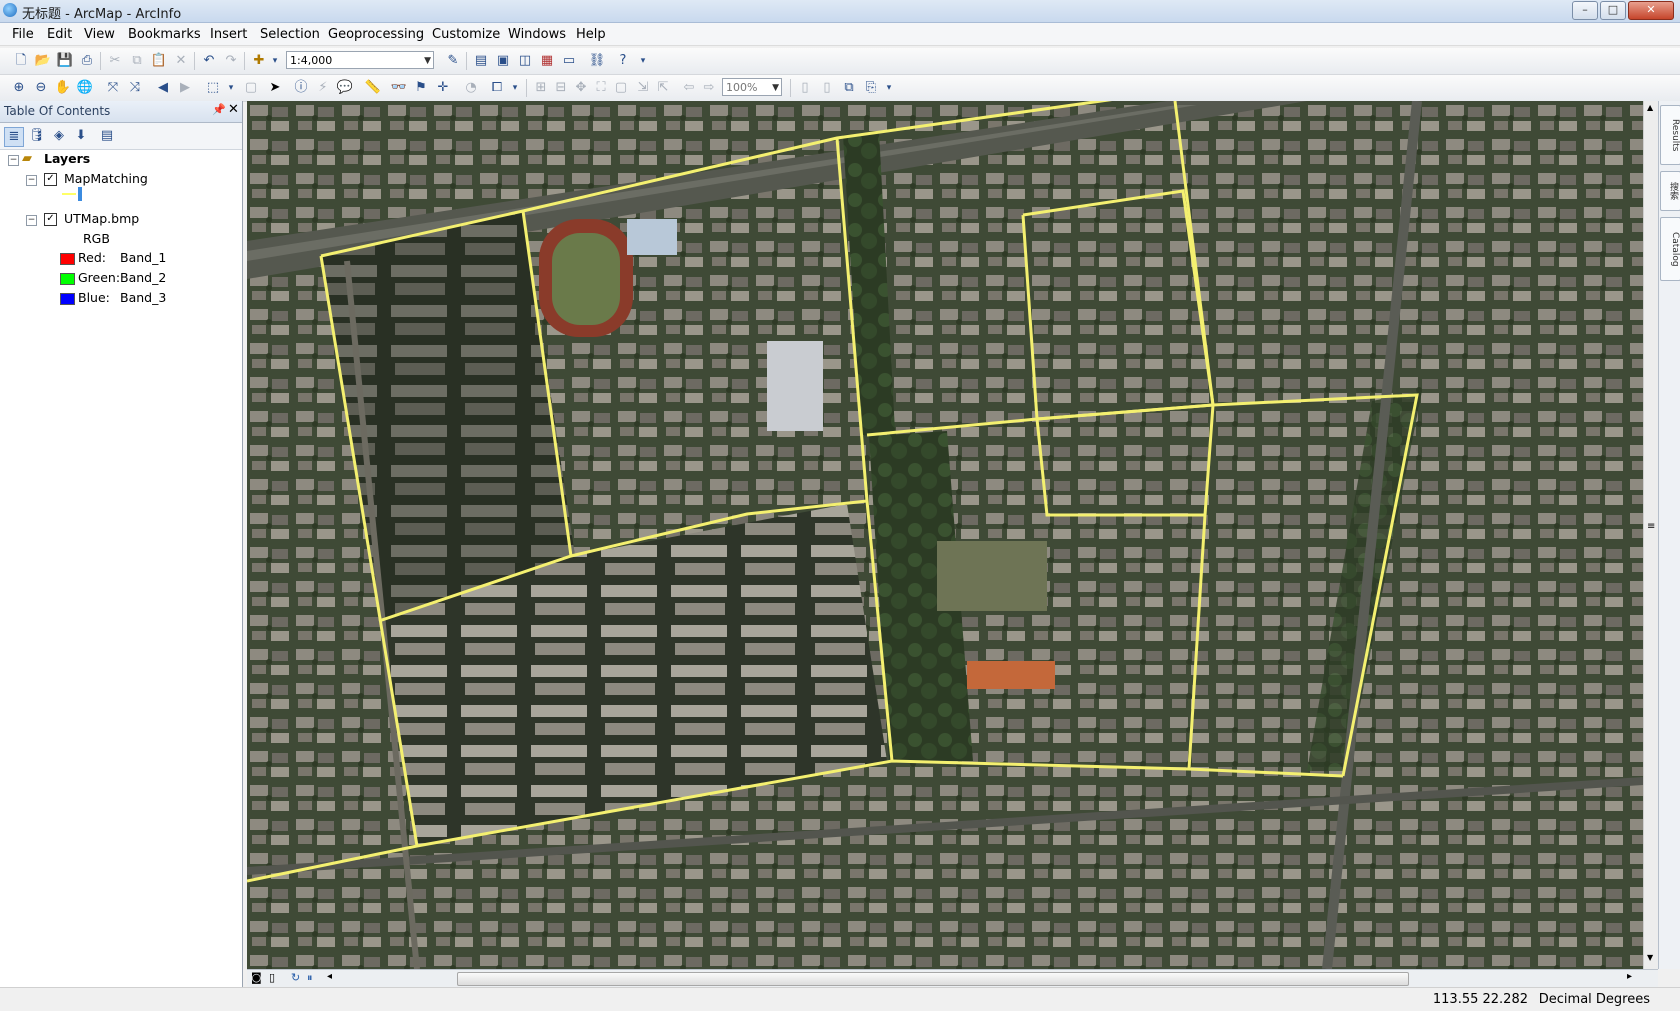 This screenshot has width=1680, height=1011. I want to click on map-scale-combo: 1:4,000 ▼, so click(360, 60).